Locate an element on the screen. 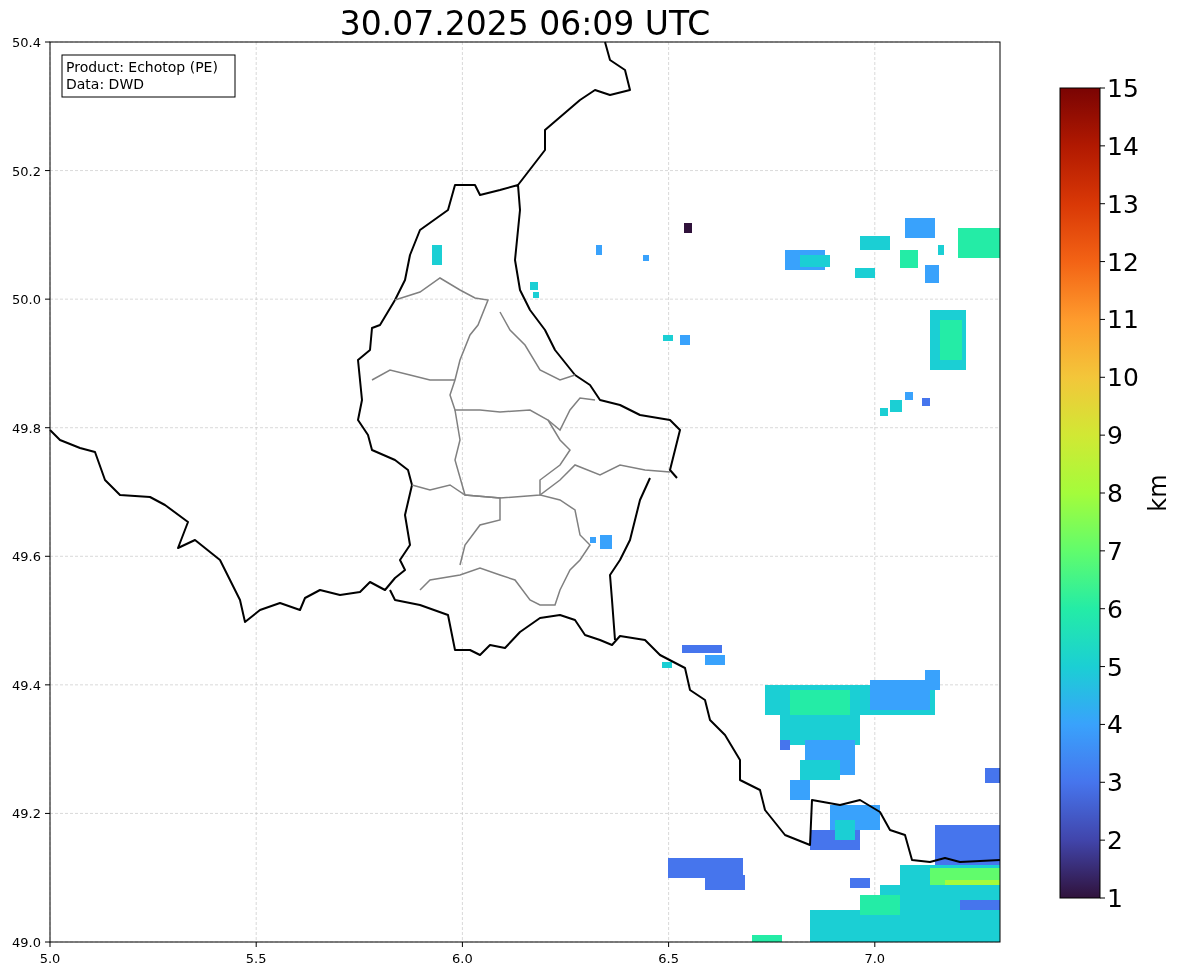 The width and height of the screenshot is (1178, 976). colorbar-tick-label: 4 is located at coordinates (1115, 725).